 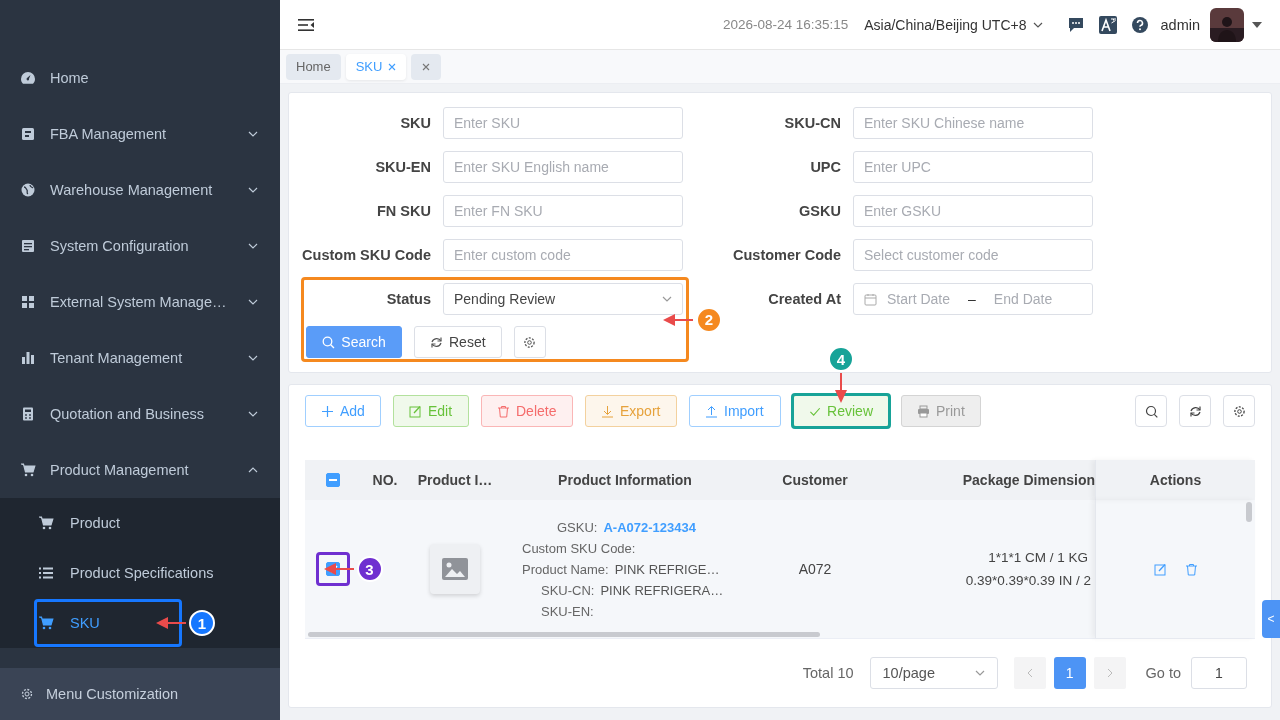 I want to click on input-field: Enter GSKU, so click(x=973, y=211).